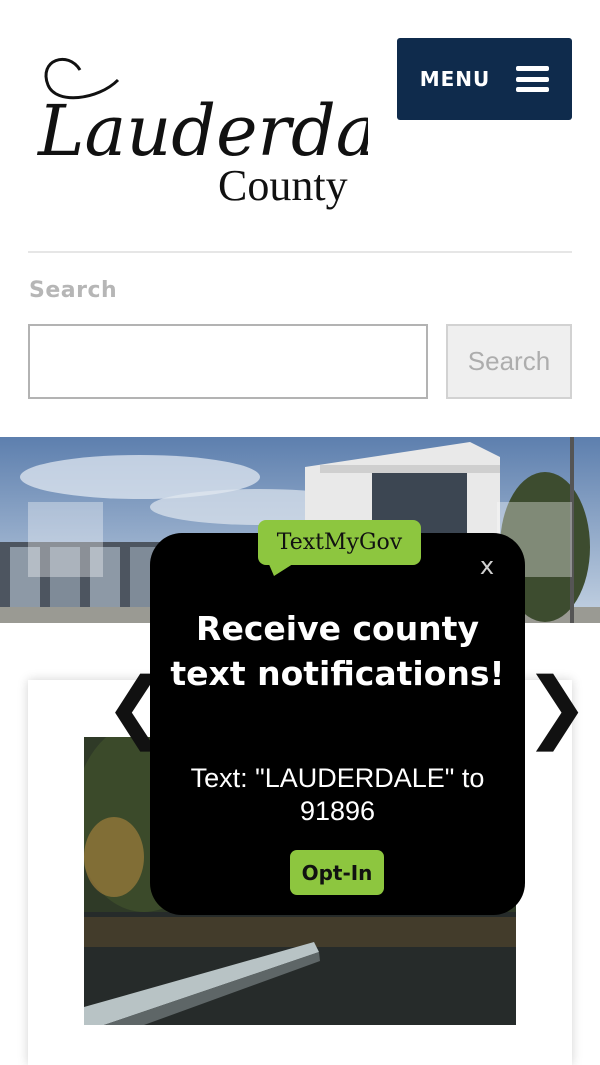 Image resolution: width=600 pixels, height=1065 pixels. I want to click on textmygov-badge: TextMyGov, so click(339, 542).